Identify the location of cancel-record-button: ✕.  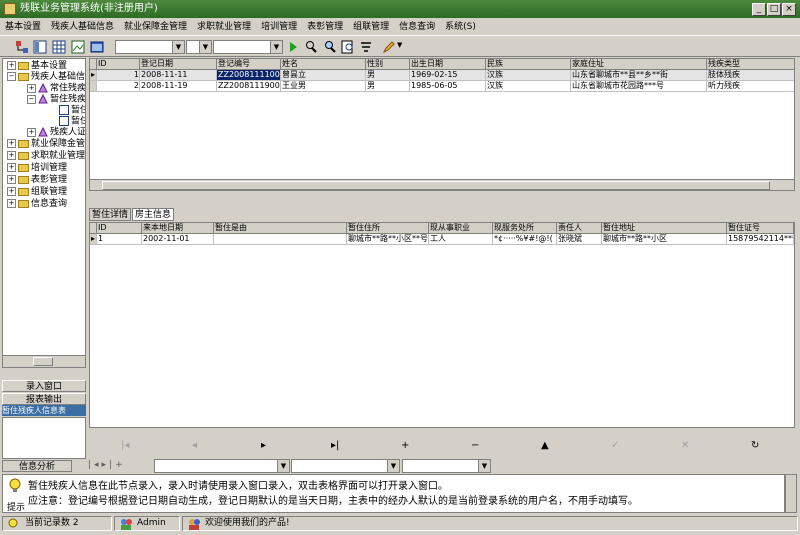
(685, 446).